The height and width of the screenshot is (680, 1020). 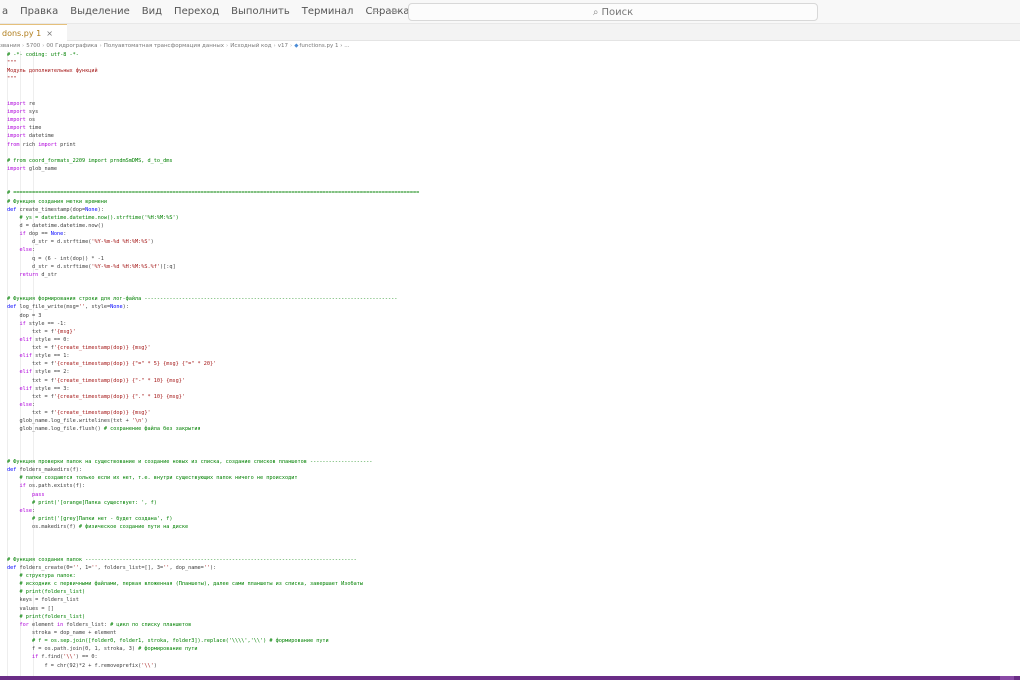 I want to click on forward-arrow-icon: →, so click(x=393, y=12).